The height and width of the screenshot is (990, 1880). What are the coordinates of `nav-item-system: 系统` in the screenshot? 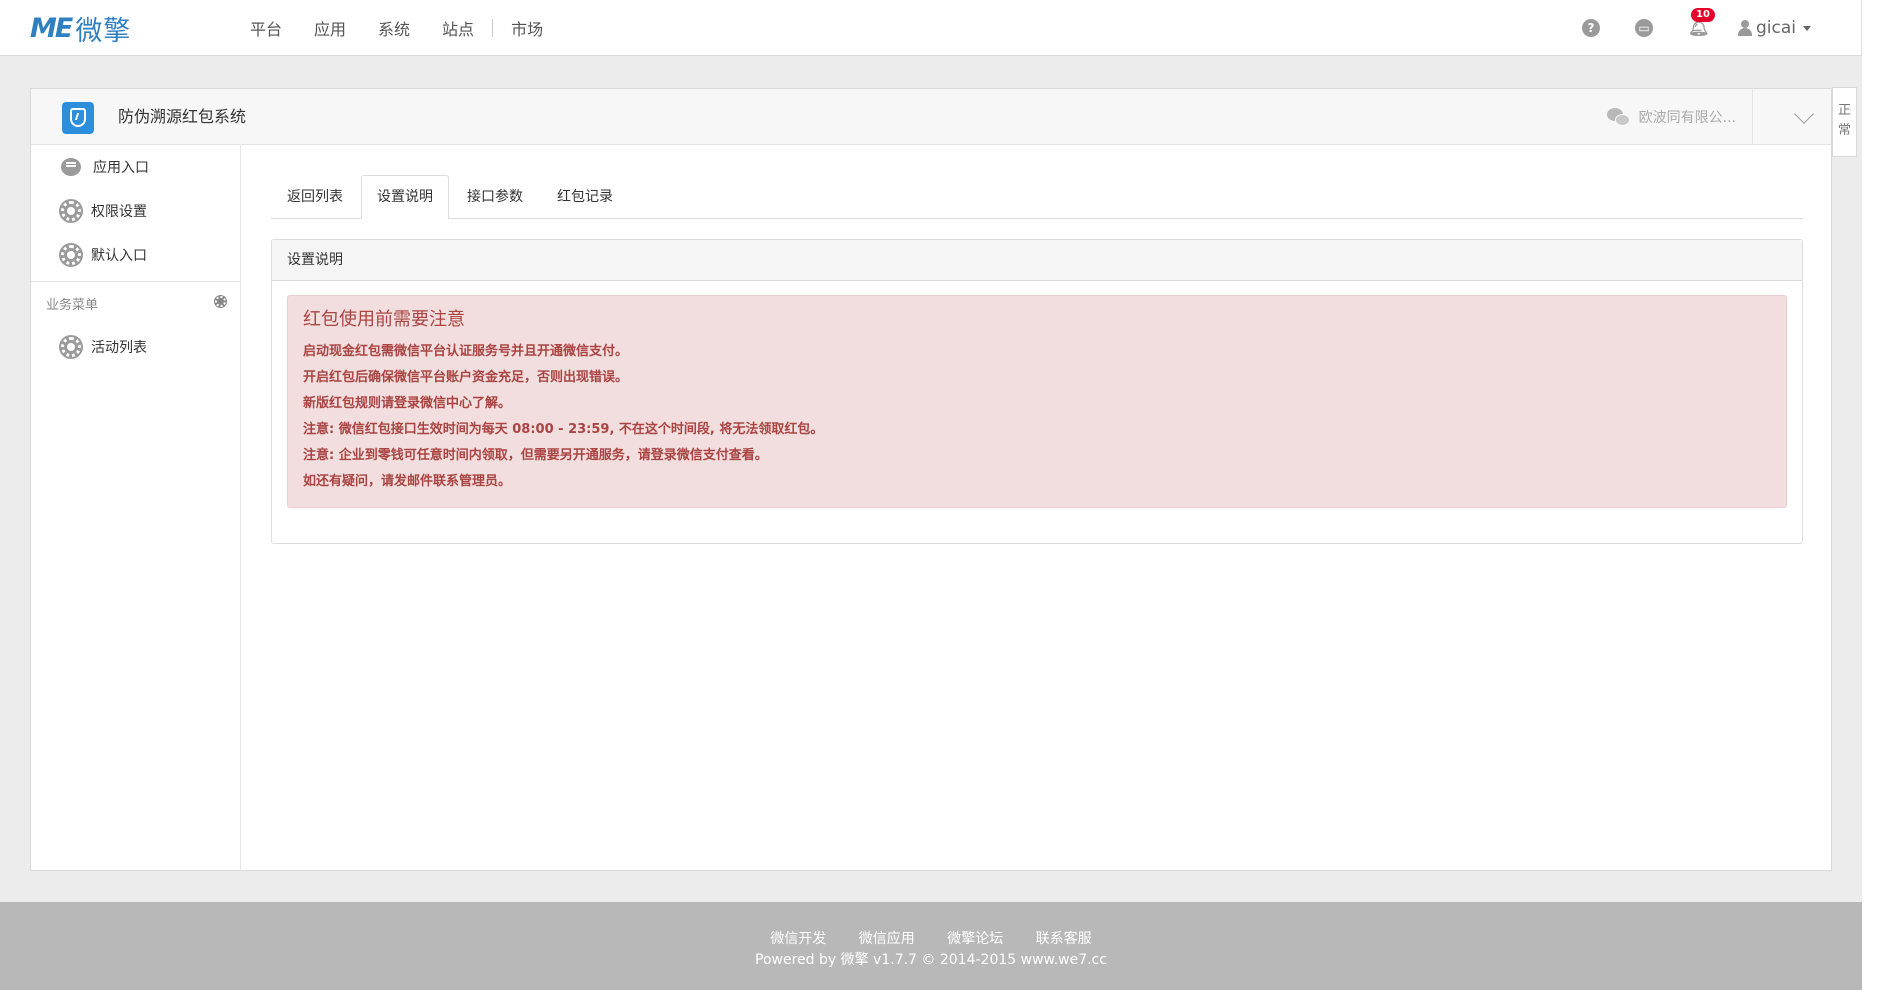 It's located at (394, 28).